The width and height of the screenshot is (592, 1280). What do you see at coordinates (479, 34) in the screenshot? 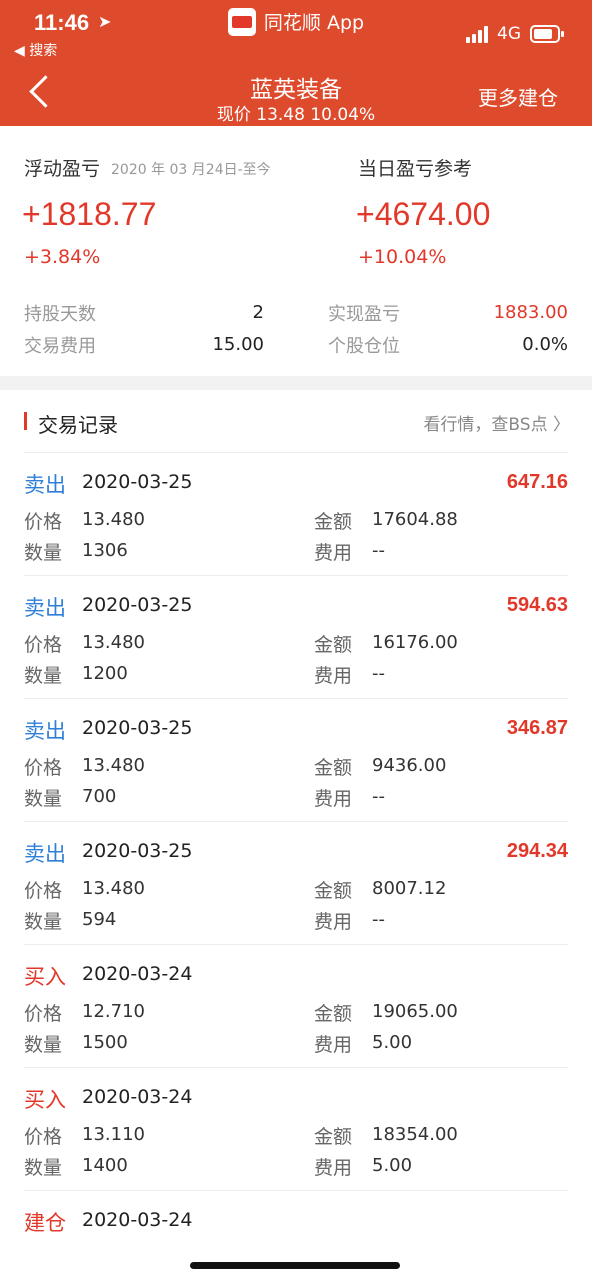
I see `signal-icon` at bounding box center [479, 34].